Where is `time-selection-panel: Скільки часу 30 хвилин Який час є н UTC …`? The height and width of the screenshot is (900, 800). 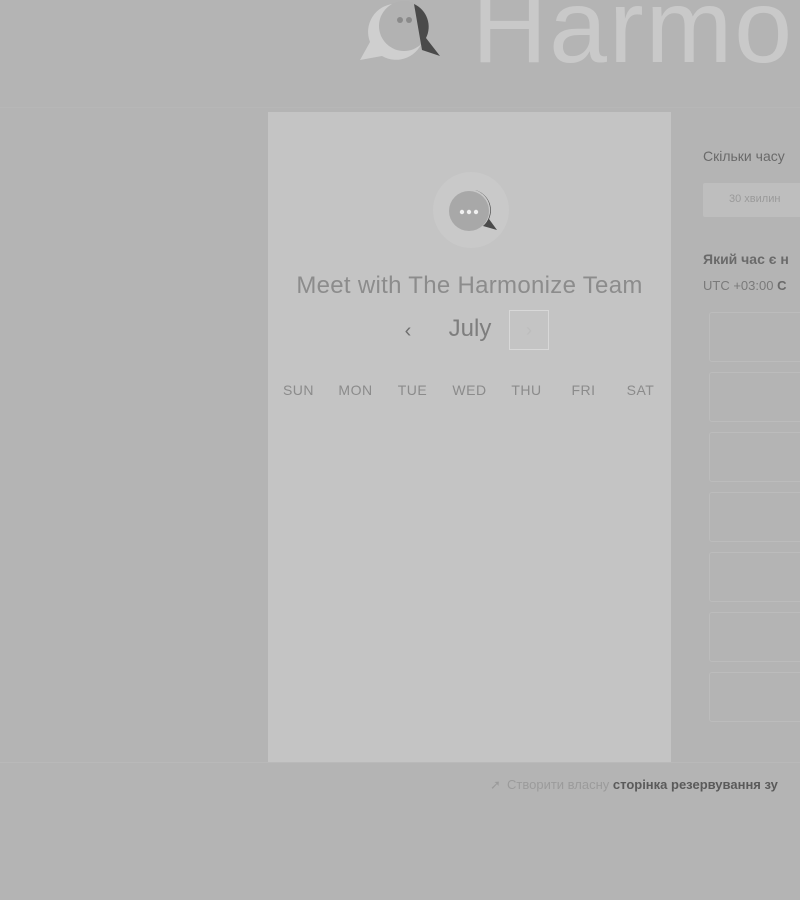 time-selection-panel: Скільки часу 30 хвилин Який час є н UTC … is located at coordinates (751, 440).